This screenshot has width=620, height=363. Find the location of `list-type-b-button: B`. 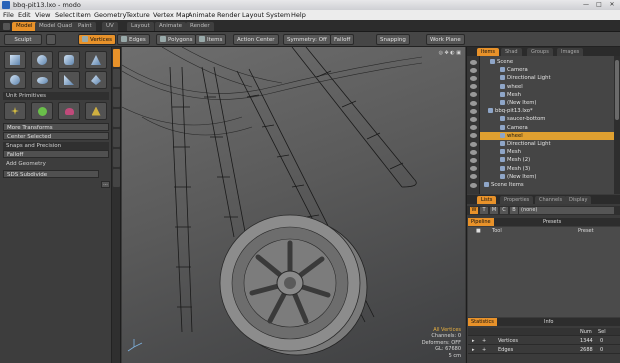

list-type-b-button: B is located at coordinates (514, 210).